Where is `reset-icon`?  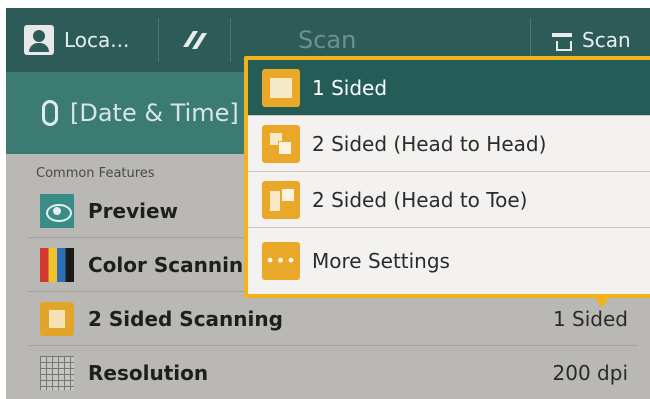
reset-icon is located at coordinates (195, 40).